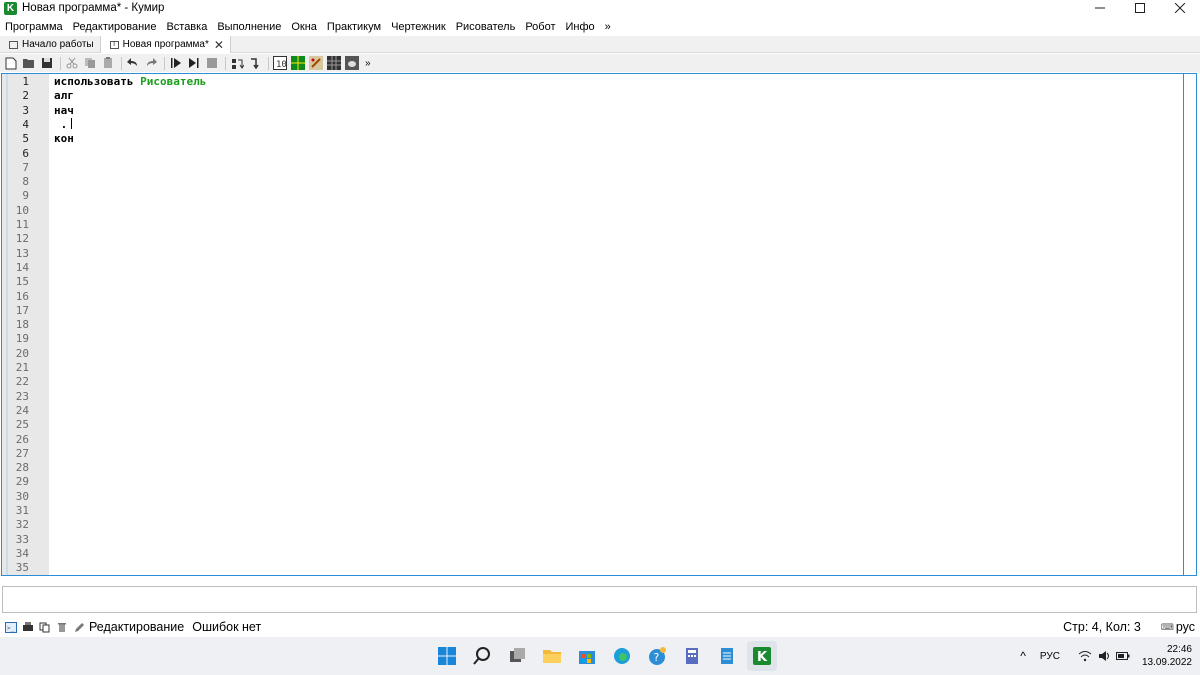 Image resolution: width=1200 pixels, height=675 pixels. I want to click on turtle-window-button, so click(352, 63).